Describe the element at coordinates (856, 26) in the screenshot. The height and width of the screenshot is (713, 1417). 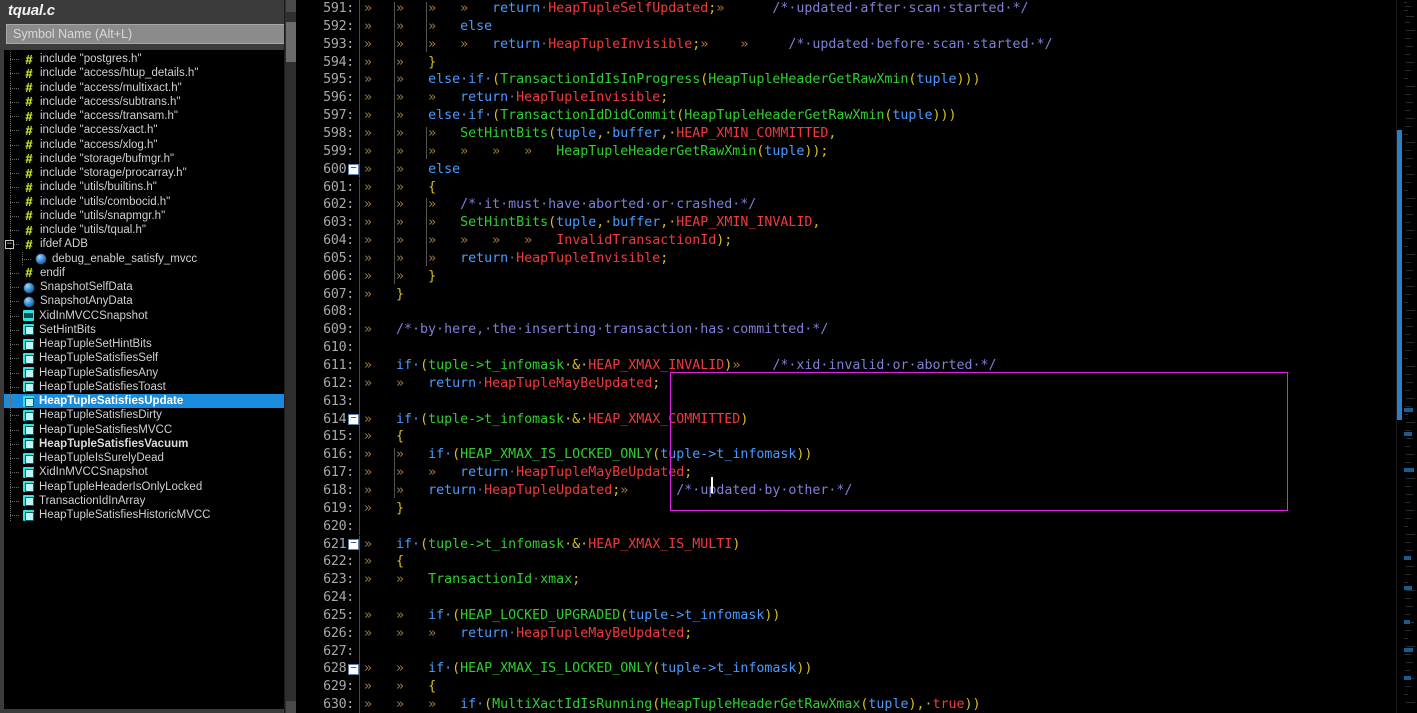
I see `code-line: 592:» » » else` at that location.